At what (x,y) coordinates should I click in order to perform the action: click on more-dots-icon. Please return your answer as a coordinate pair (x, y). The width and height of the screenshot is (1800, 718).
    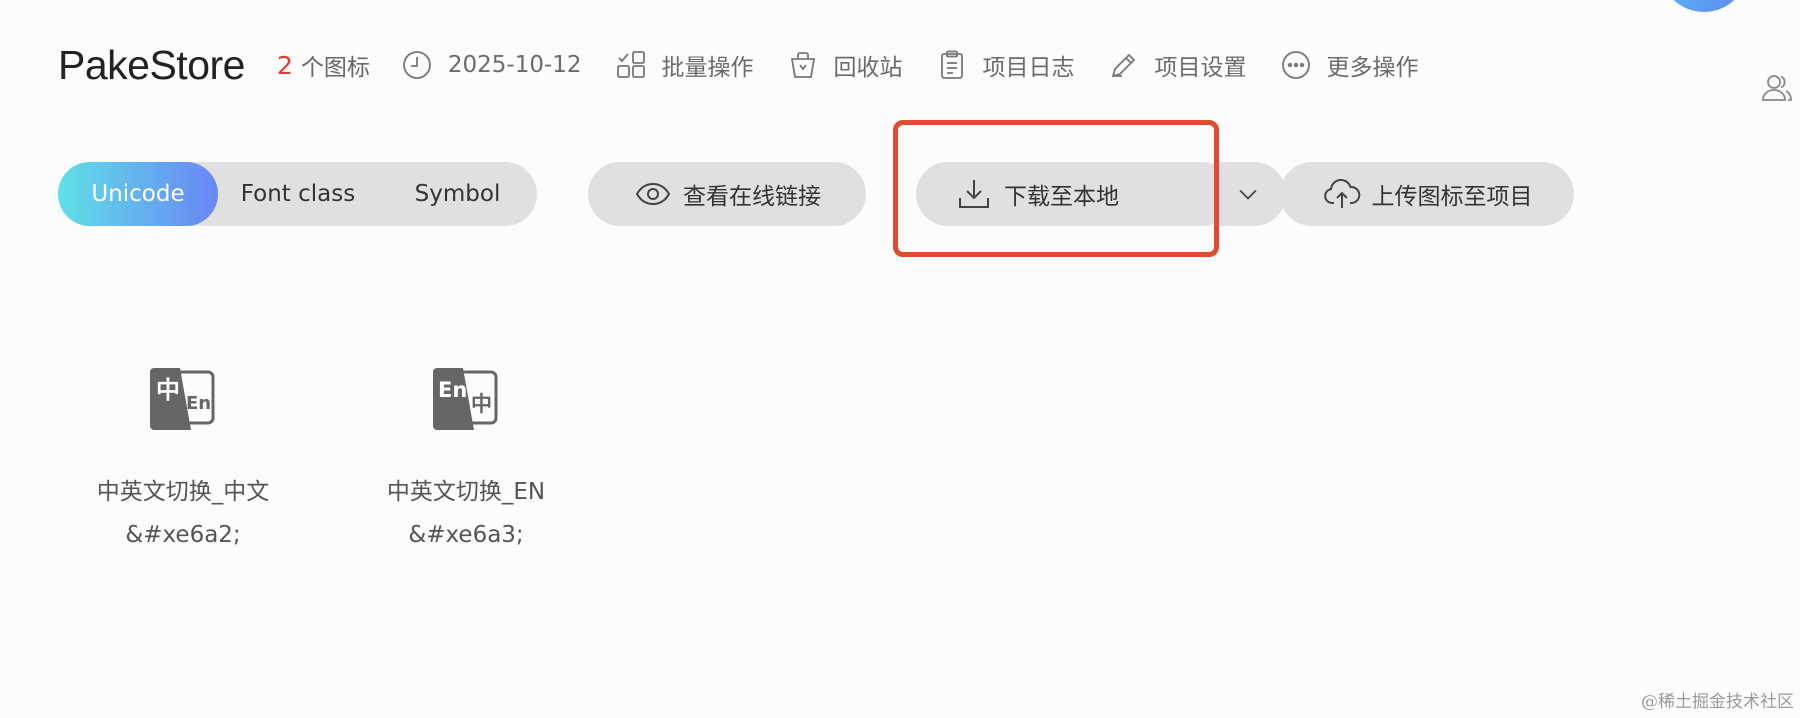
    Looking at the image, I should click on (1296, 65).